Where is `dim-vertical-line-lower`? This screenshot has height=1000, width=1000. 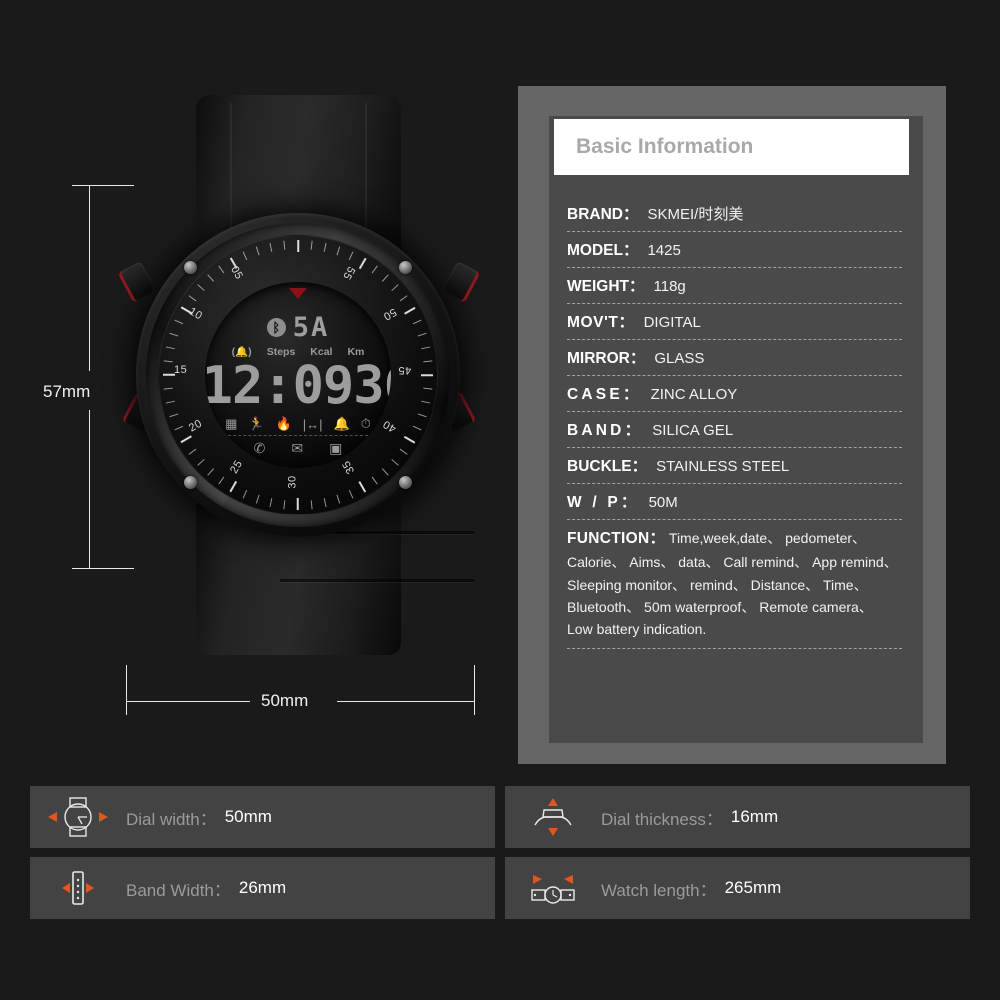
dim-vertical-line-lower is located at coordinates (89, 489).